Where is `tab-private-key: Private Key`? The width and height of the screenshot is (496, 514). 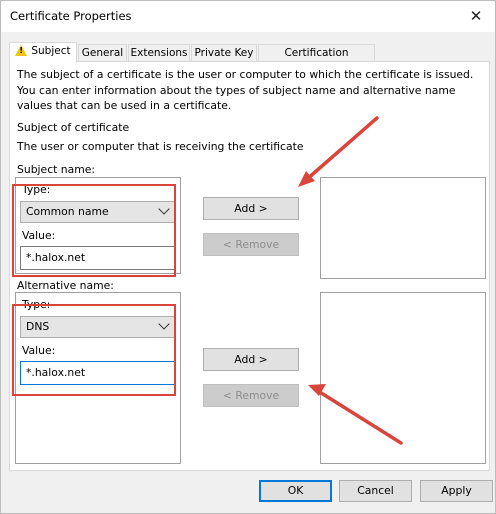
tab-private-key: Private Key is located at coordinates (224, 52).